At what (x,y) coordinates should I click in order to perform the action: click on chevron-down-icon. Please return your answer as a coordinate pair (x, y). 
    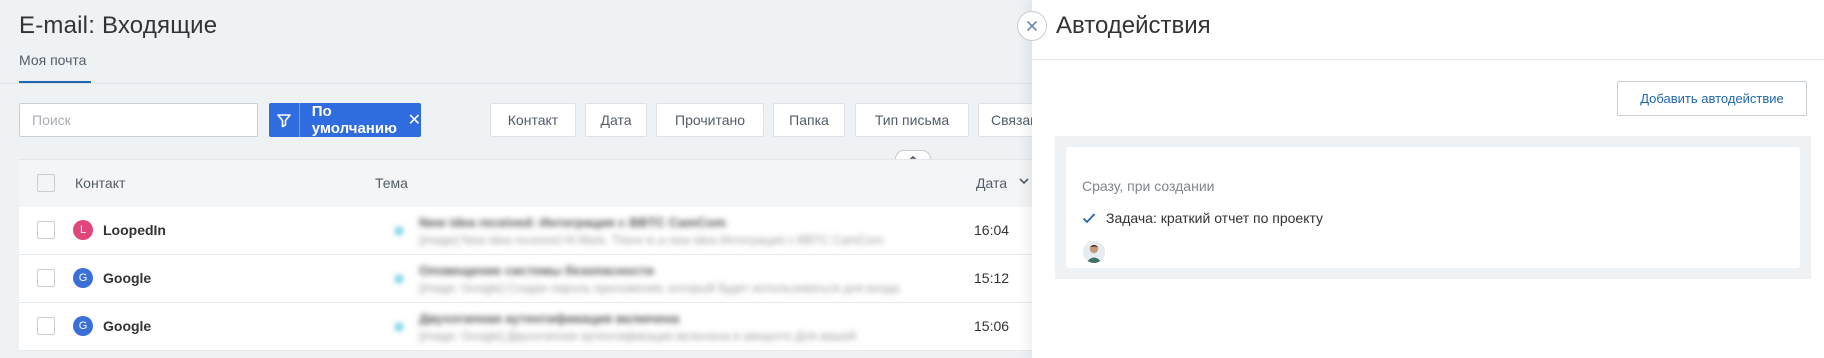
    Looking at the image, I should click on (1024, 181).